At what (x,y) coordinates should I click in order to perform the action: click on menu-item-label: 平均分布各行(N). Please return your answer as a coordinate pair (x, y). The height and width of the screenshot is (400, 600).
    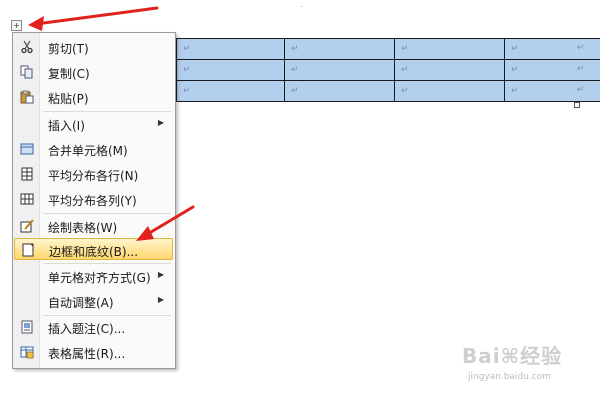
    Looking at the image, I should click on (93, 176).